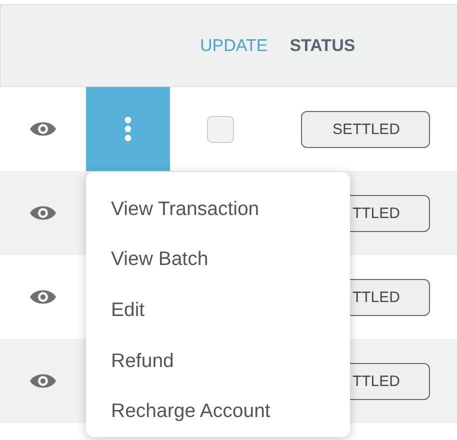 The height and width of the screenshot is (440, 457). What do you see at coordinates (128, 129) in the screenshot?
I see `kebab-icon` at bounding box center [128, 129].